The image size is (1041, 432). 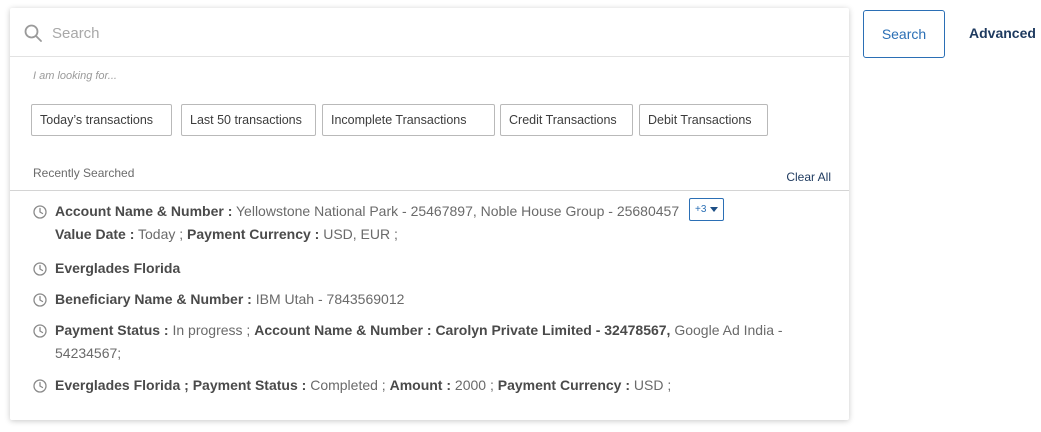 I want to click on search-term: Everglades Florida ;, so click(x=122, y=385).